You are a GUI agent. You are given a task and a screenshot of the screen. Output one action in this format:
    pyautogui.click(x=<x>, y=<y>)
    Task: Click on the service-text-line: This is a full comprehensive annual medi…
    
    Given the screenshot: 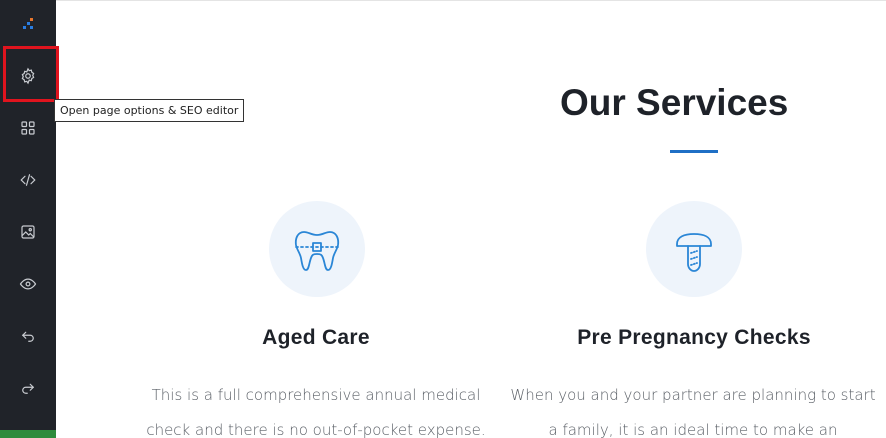 What is the action you would take?
    pyautogui.click(x=316, y=395)
    